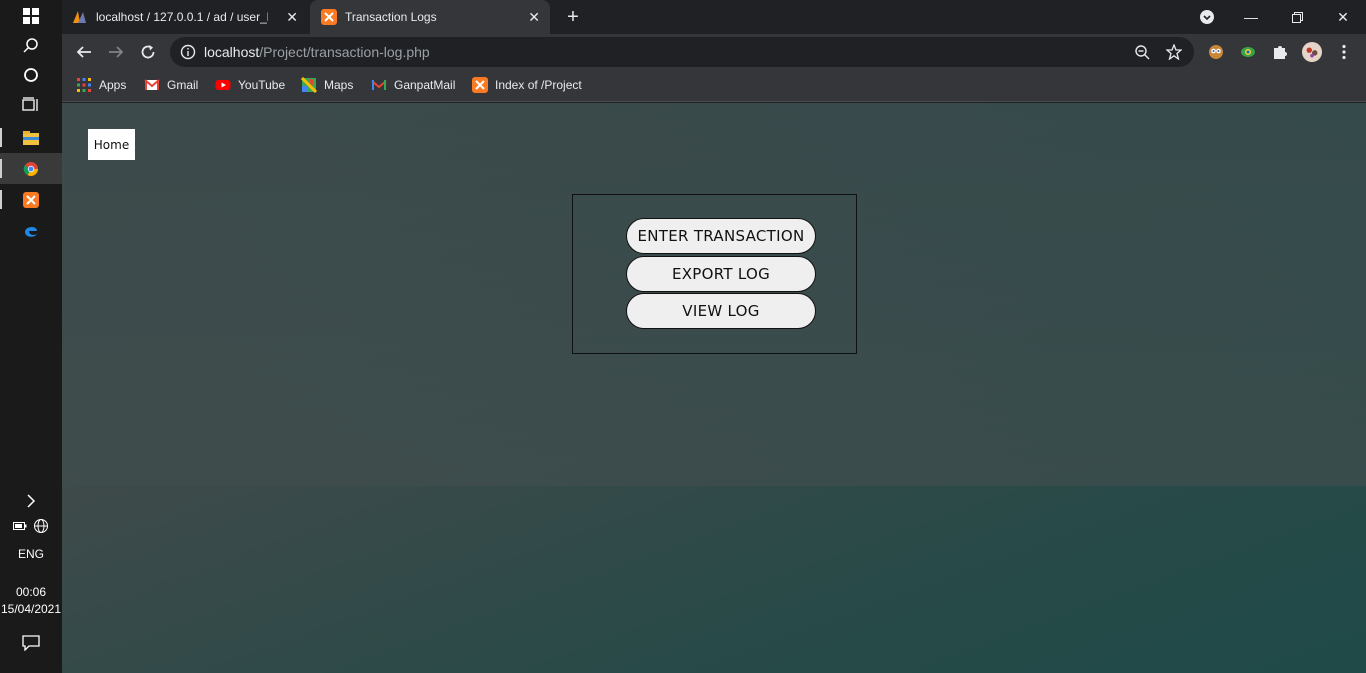 The width and height of the screenshot is (1366, 673). Describe the element at coordinates (31, 230) in the screenshot. I see `edge-icon` at that location.